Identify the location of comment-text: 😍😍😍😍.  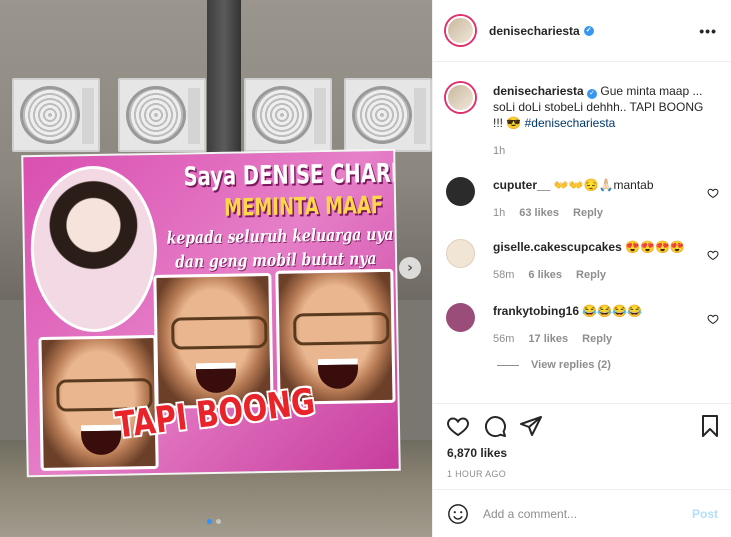
(655, 247).